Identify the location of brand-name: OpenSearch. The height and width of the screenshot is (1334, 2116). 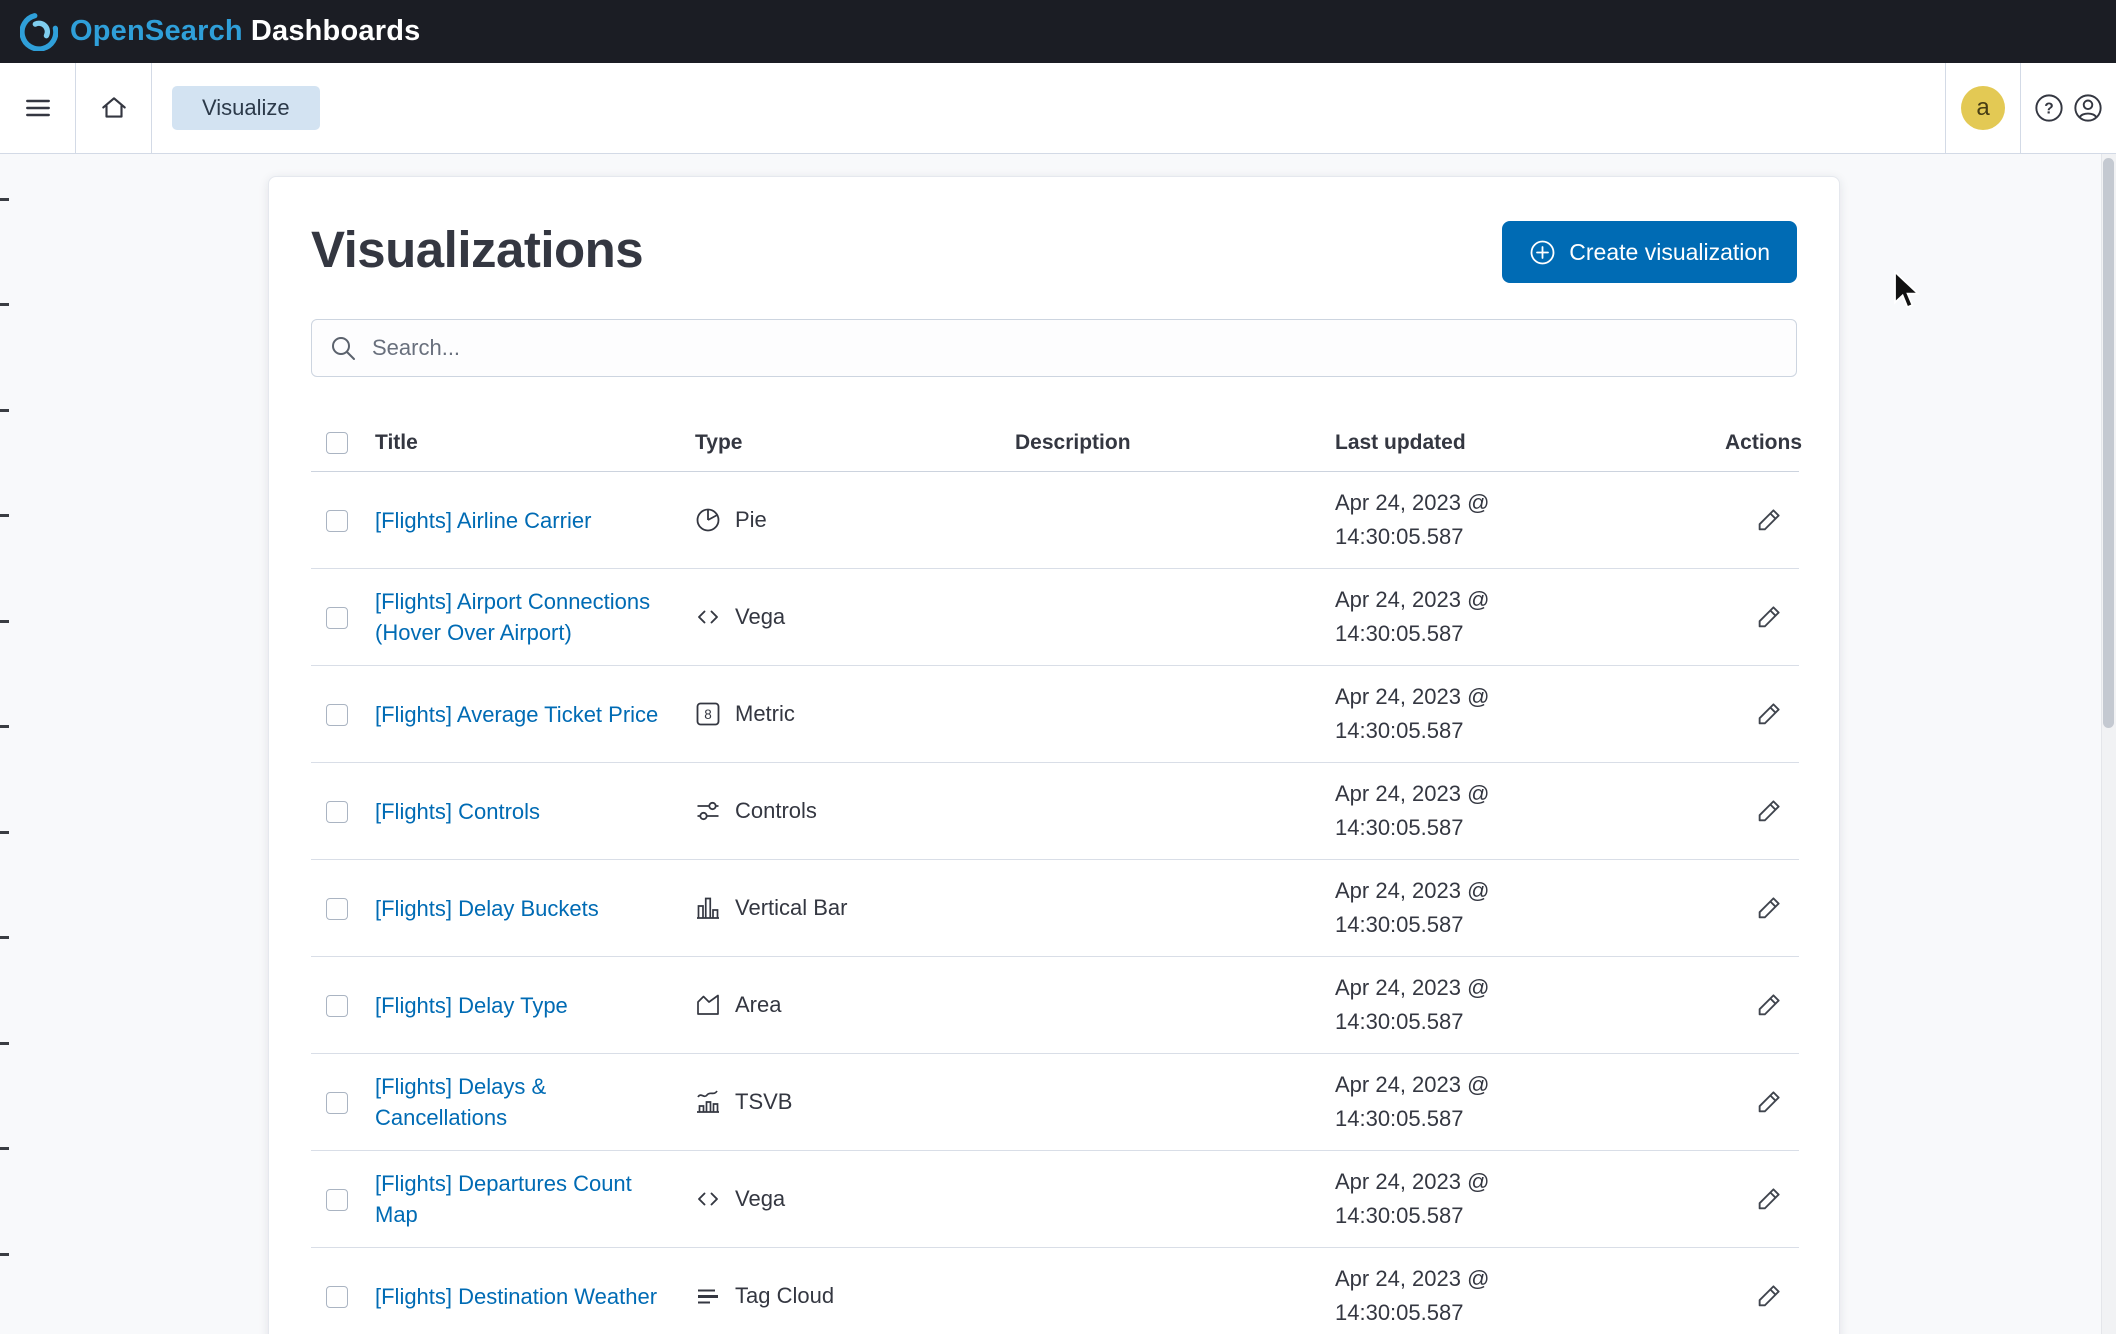
(156, 31).